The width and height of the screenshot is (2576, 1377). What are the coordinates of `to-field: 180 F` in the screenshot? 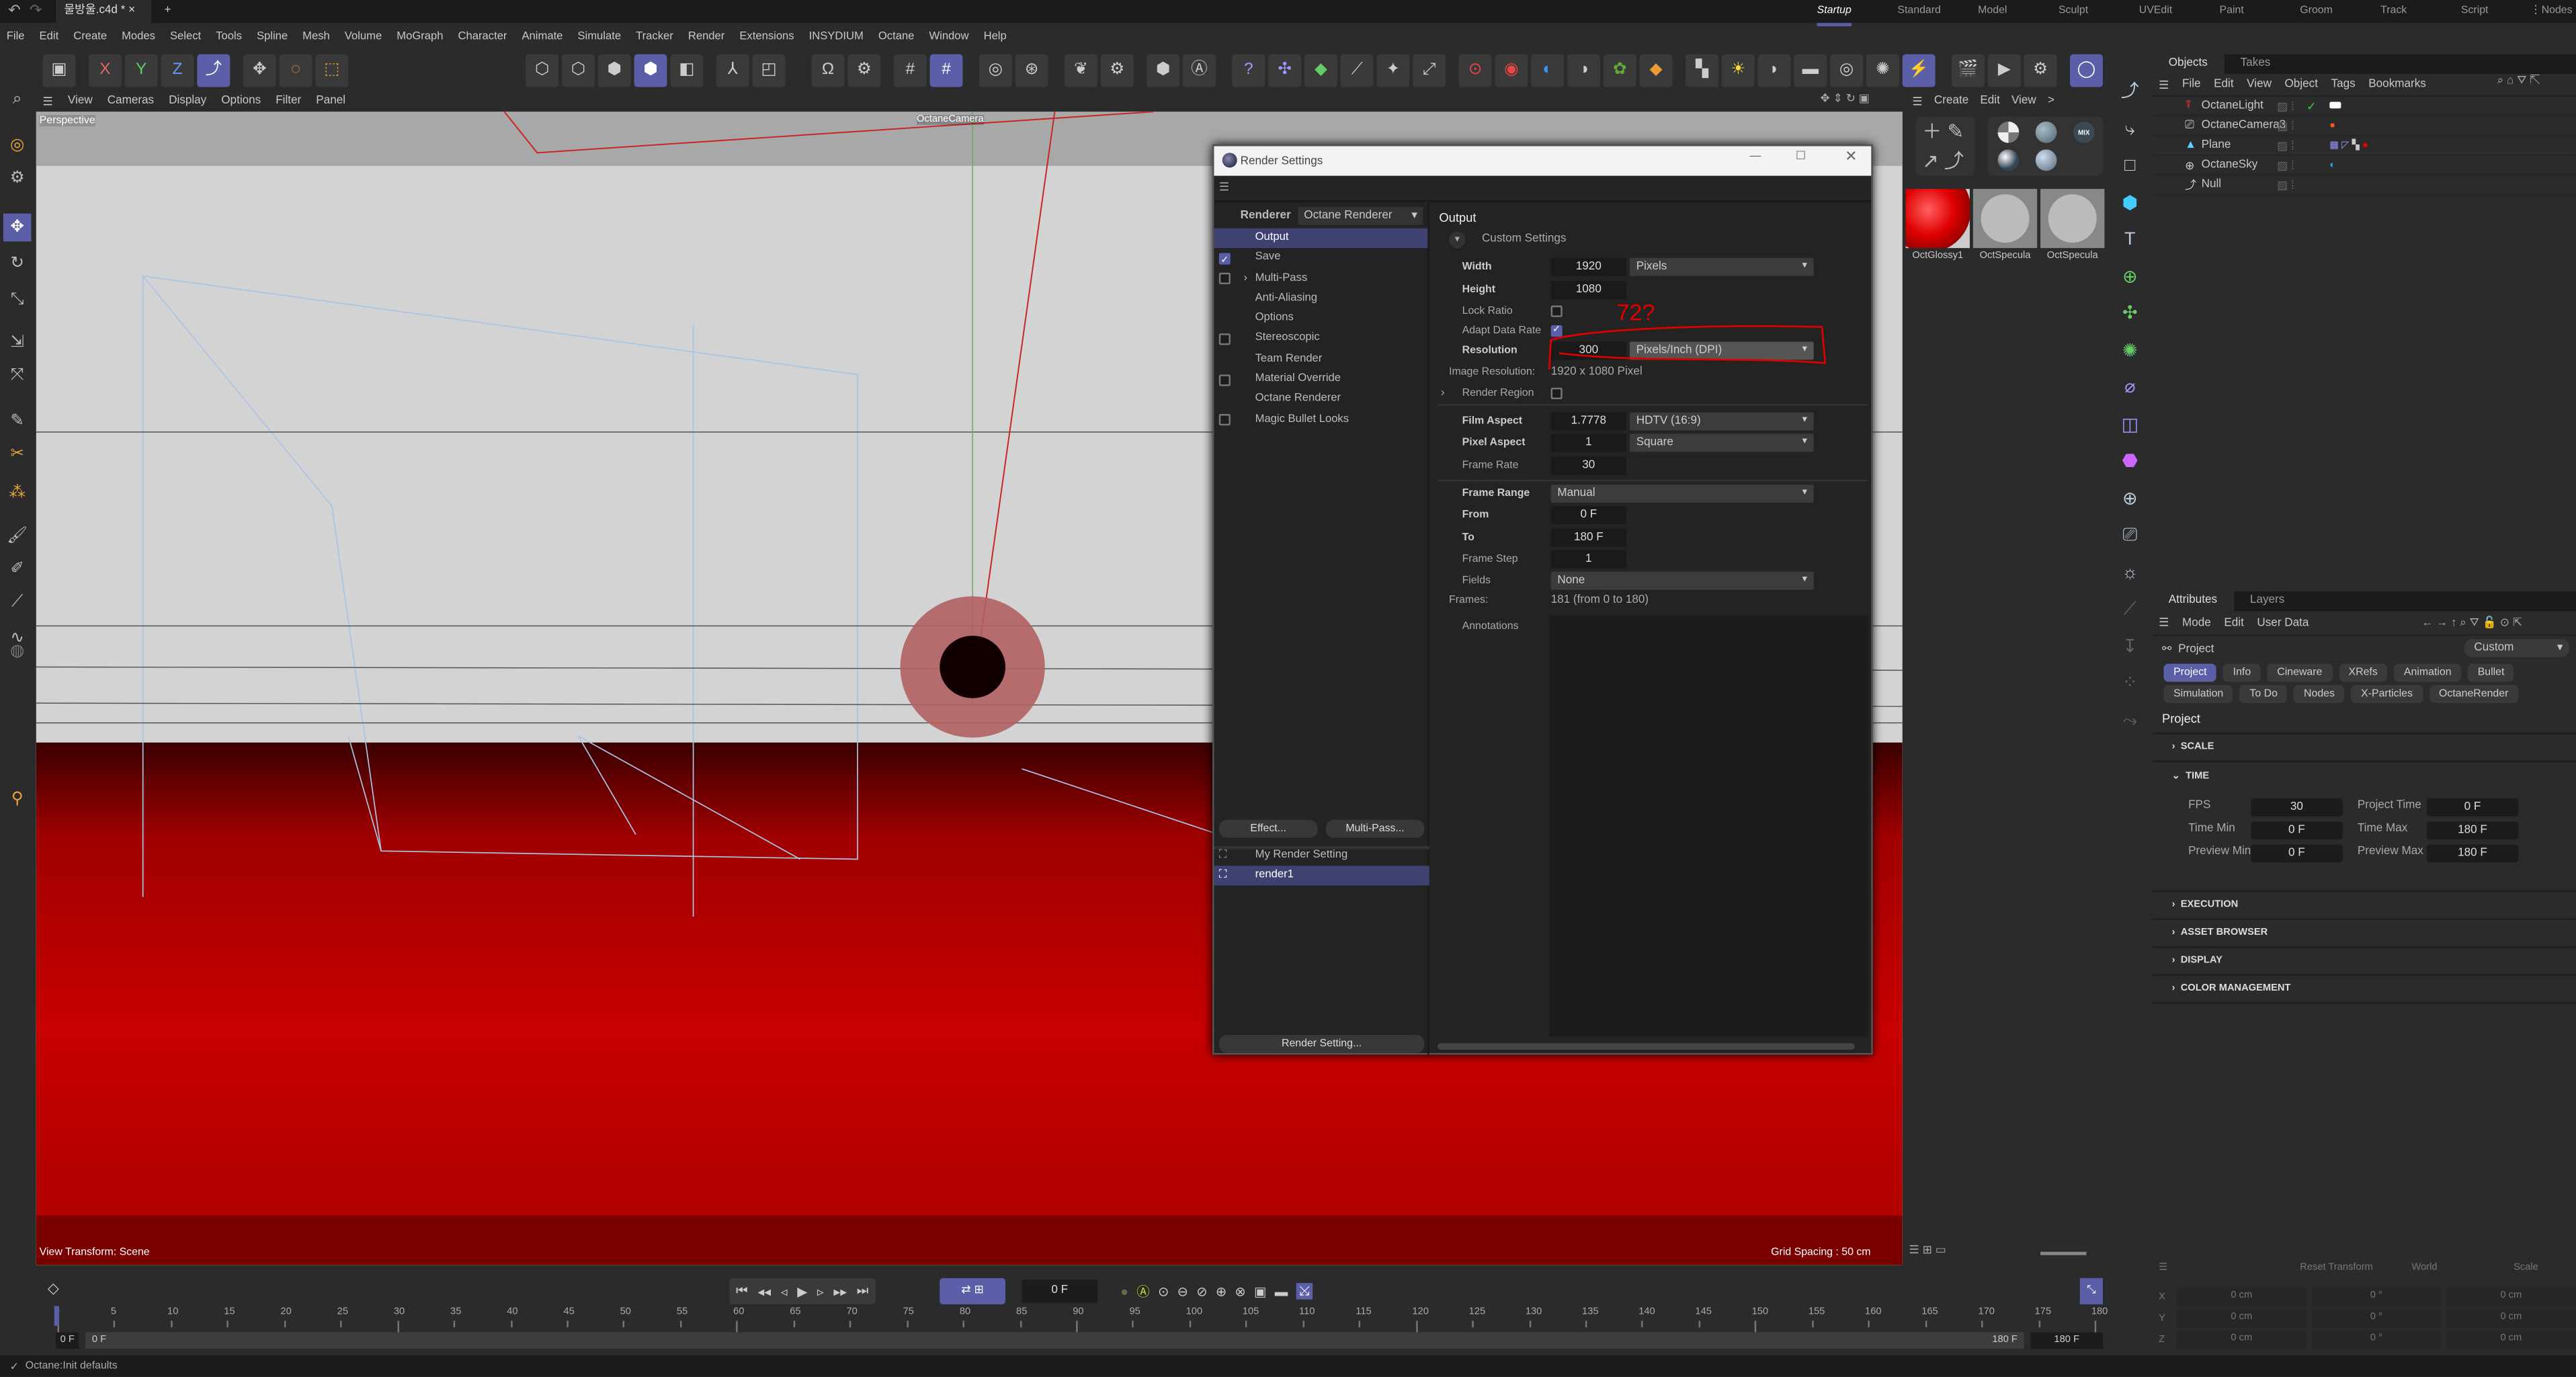 It's located at (1589, 537).